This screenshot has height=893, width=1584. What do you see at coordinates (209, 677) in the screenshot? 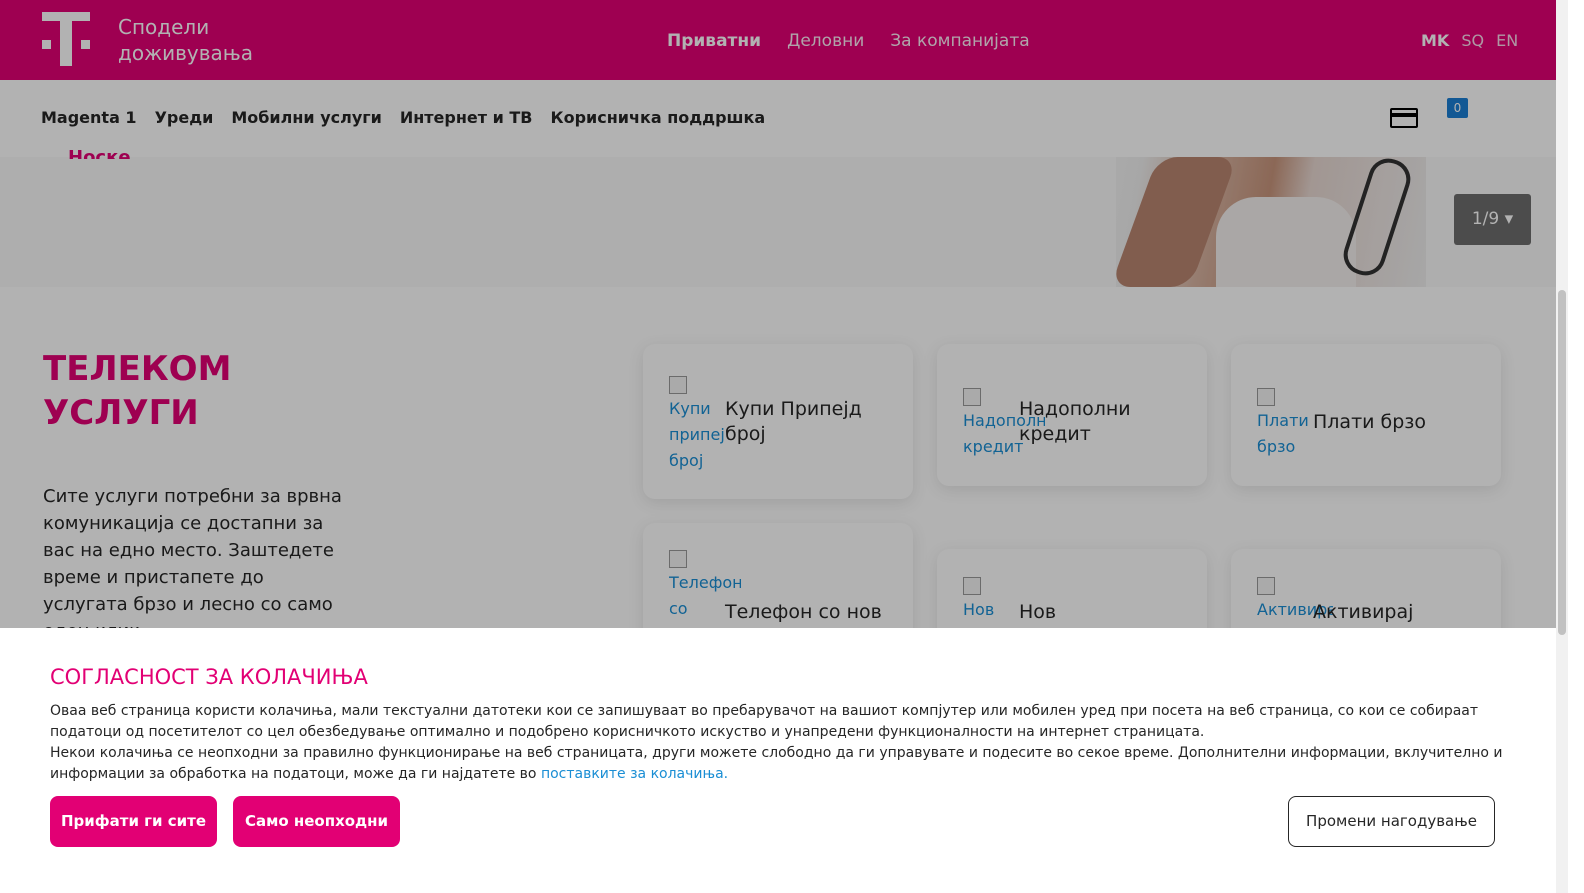
I see `cookie-title: СОГЛАСНОСТ ЗА КОЛАЧИЊА` at bounding box center [209, 677].